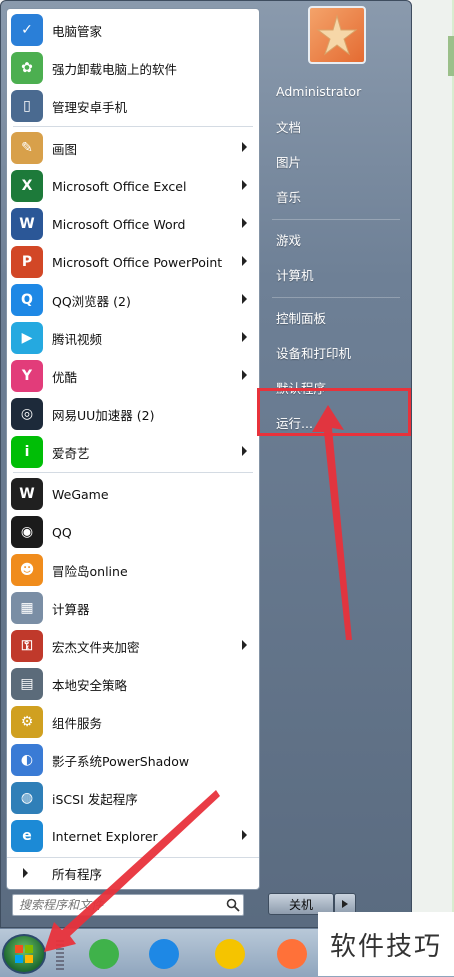 The image size is (454, 977). What do you see at coordinates (80, 494) in the screenshot?
I see `program-label: WeGame` at bounding box center [80, 494].